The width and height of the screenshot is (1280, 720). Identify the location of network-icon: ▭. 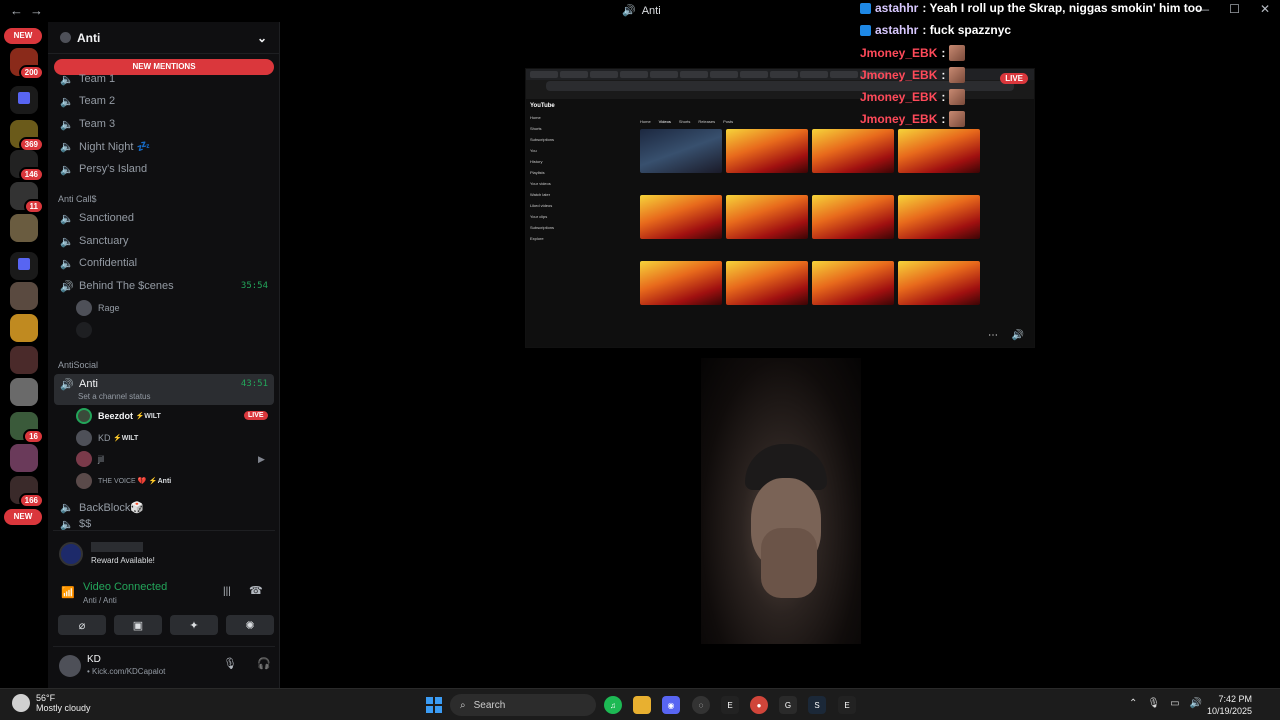
(1174, 703).